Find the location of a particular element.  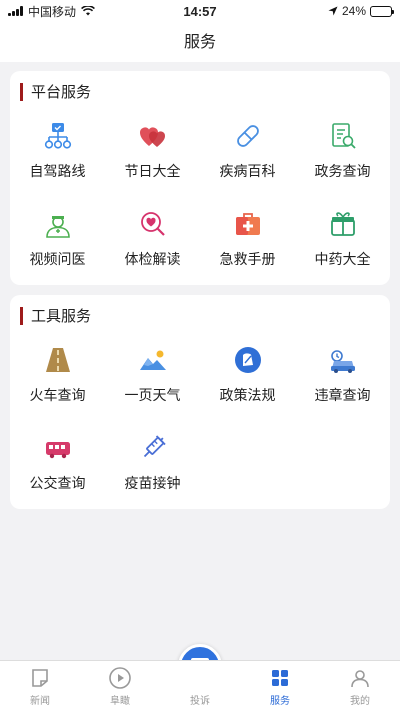

service-video-doctor: 视频问医 is located at coordinates (57, 249).